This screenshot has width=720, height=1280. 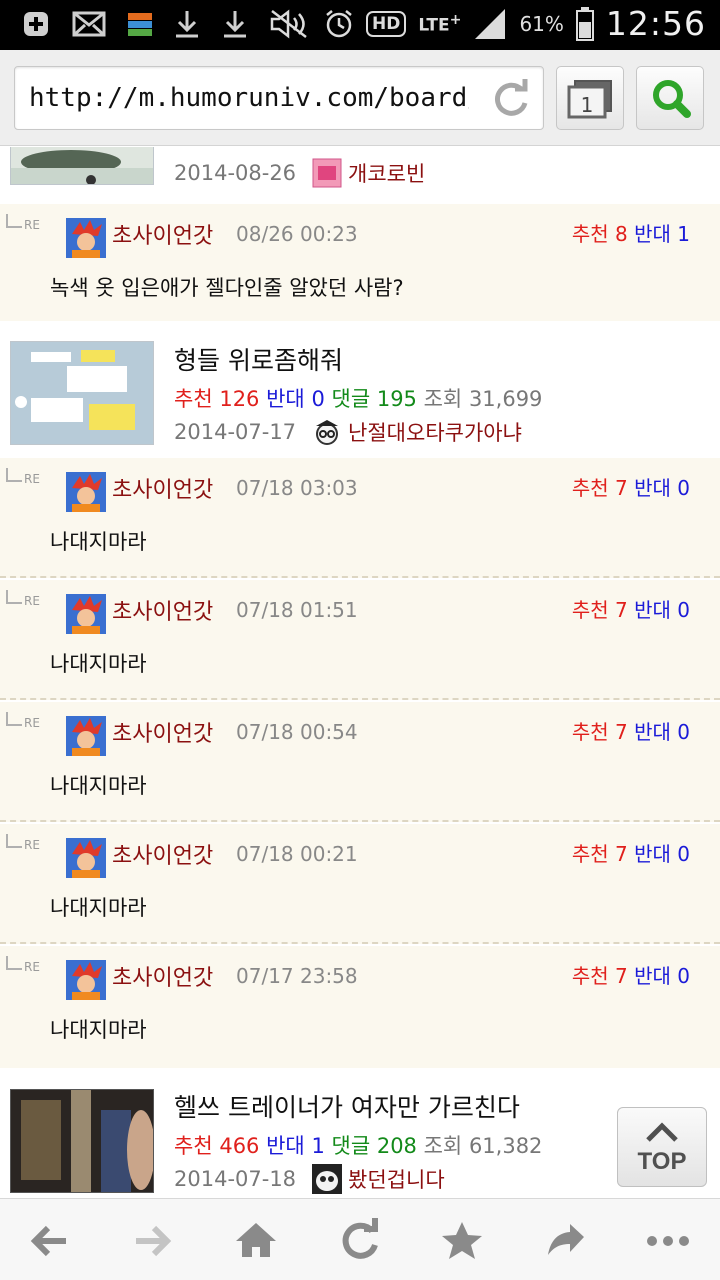 I want to click on post-title: 헬쓰 트레이너가 여자만 가르친다, so click(x=347, y=1106).